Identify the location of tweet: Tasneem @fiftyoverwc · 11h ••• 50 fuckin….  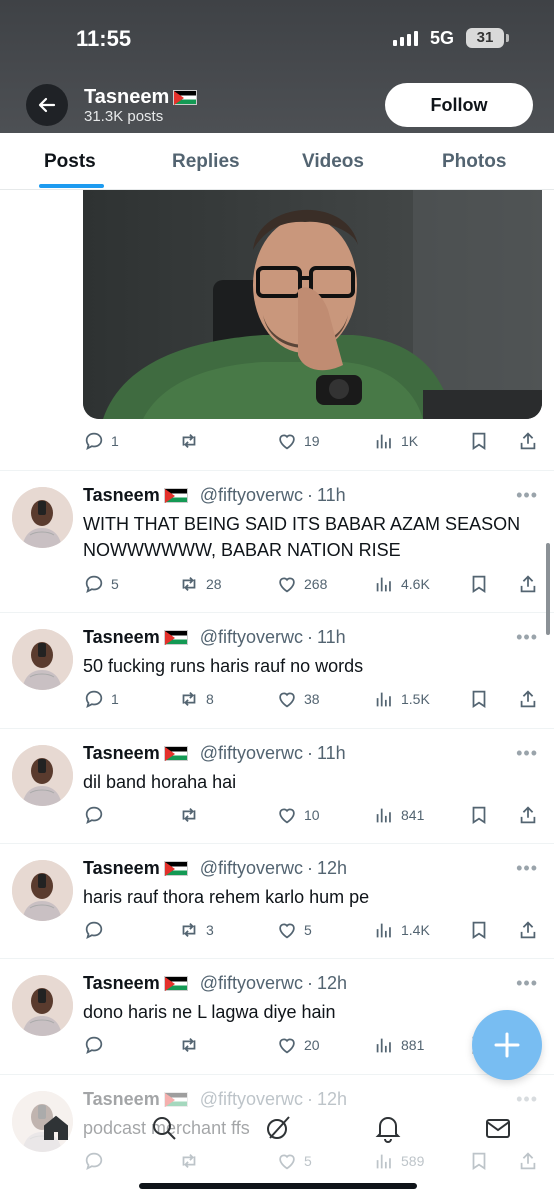
(277, 670).